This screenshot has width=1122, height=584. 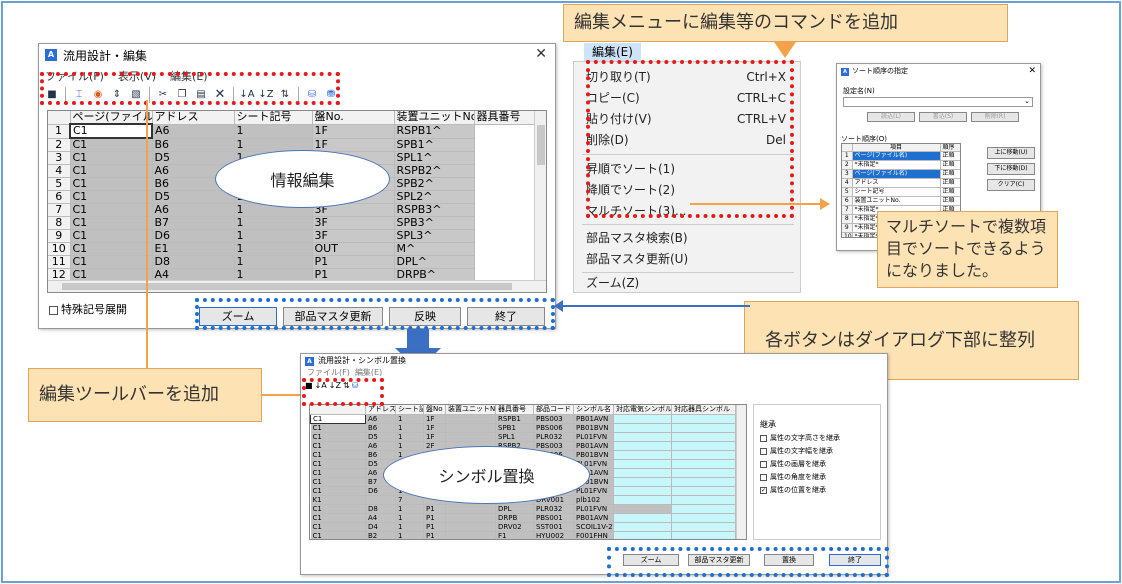 I want to click on checkbox-box: ✓, so click(x=763, y=490).